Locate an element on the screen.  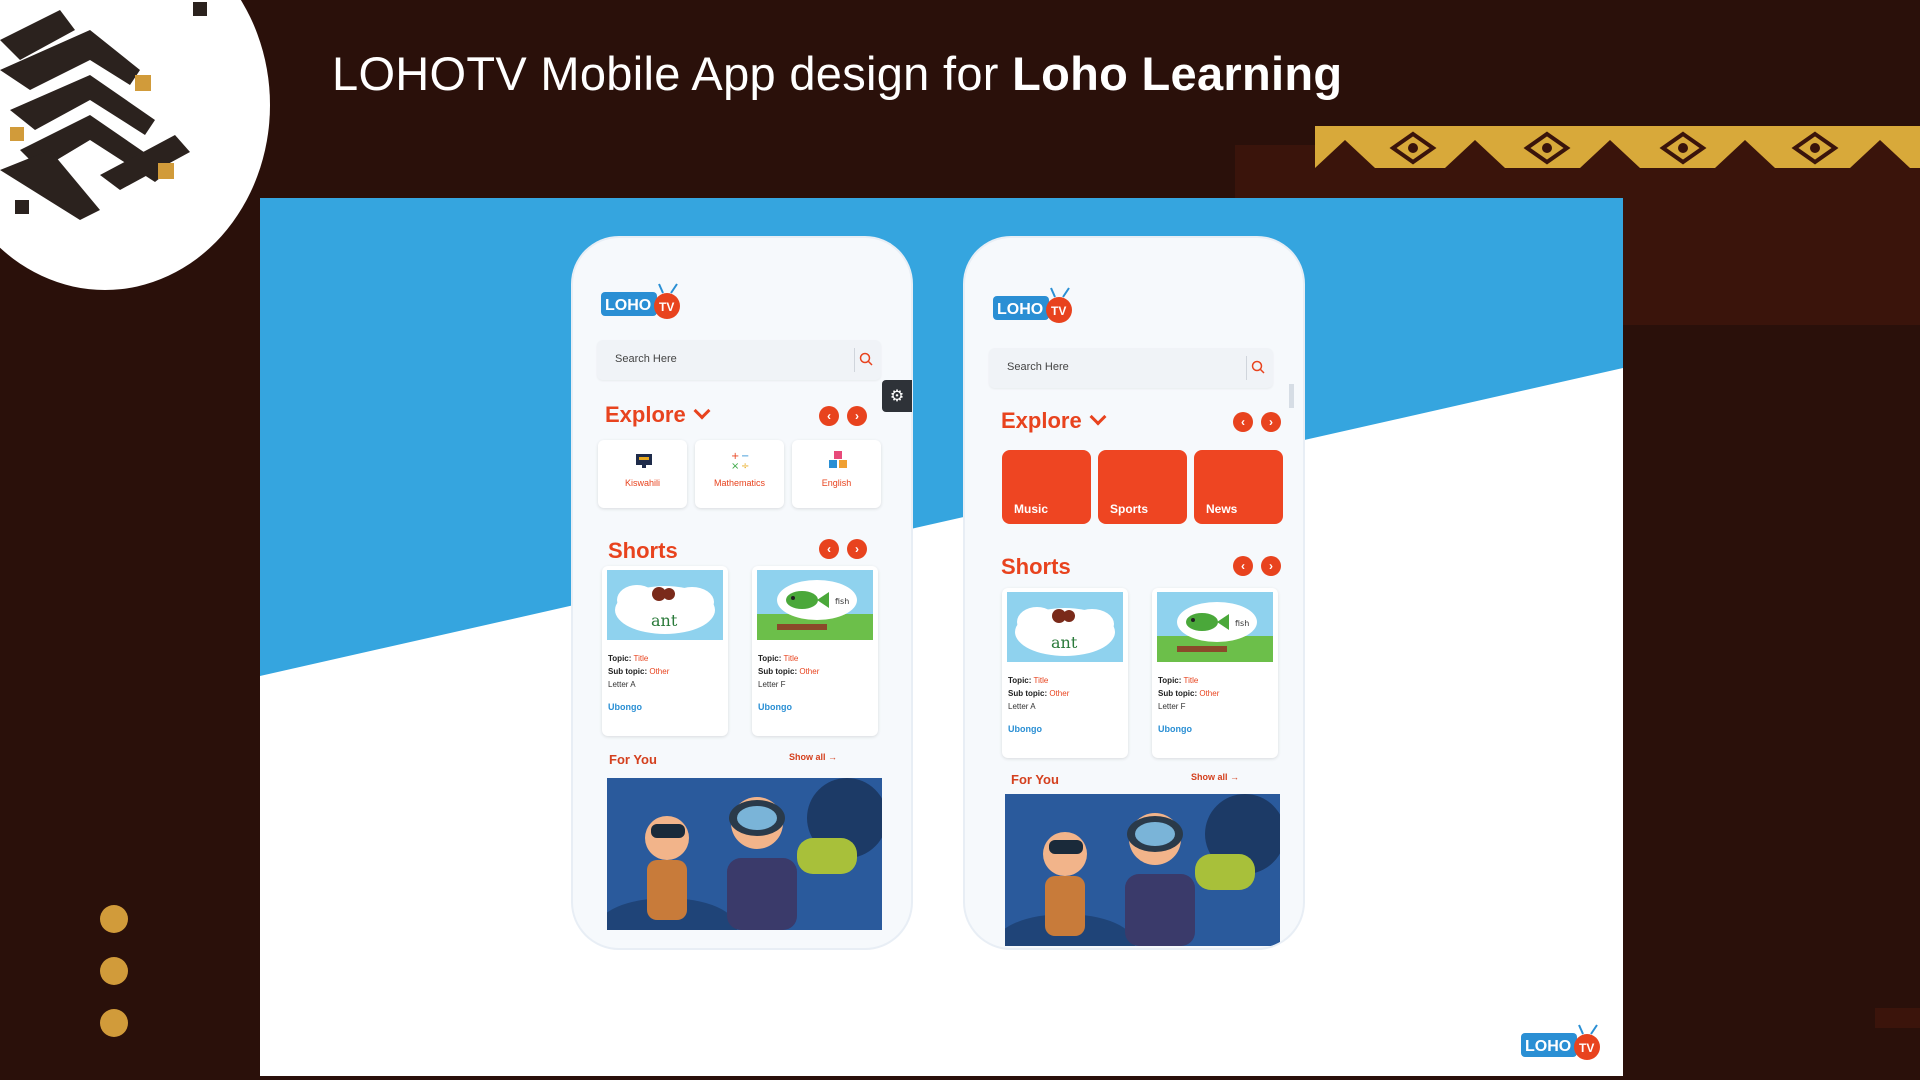
decor-dash is located at coordinates (1897, 1018).